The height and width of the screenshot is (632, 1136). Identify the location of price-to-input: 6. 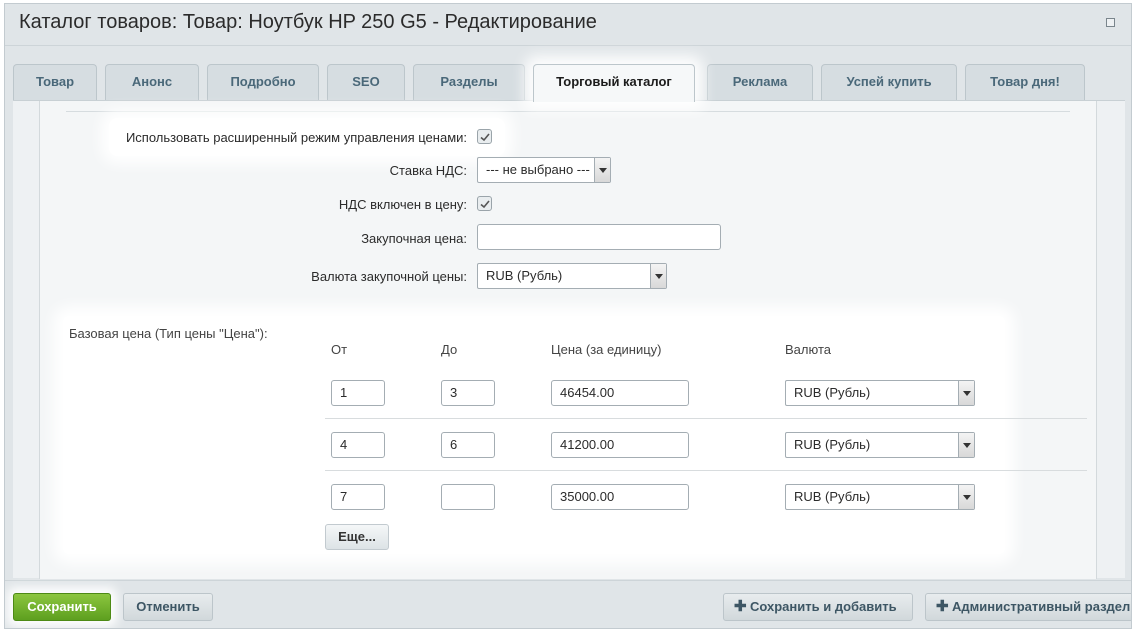
(468, 445).